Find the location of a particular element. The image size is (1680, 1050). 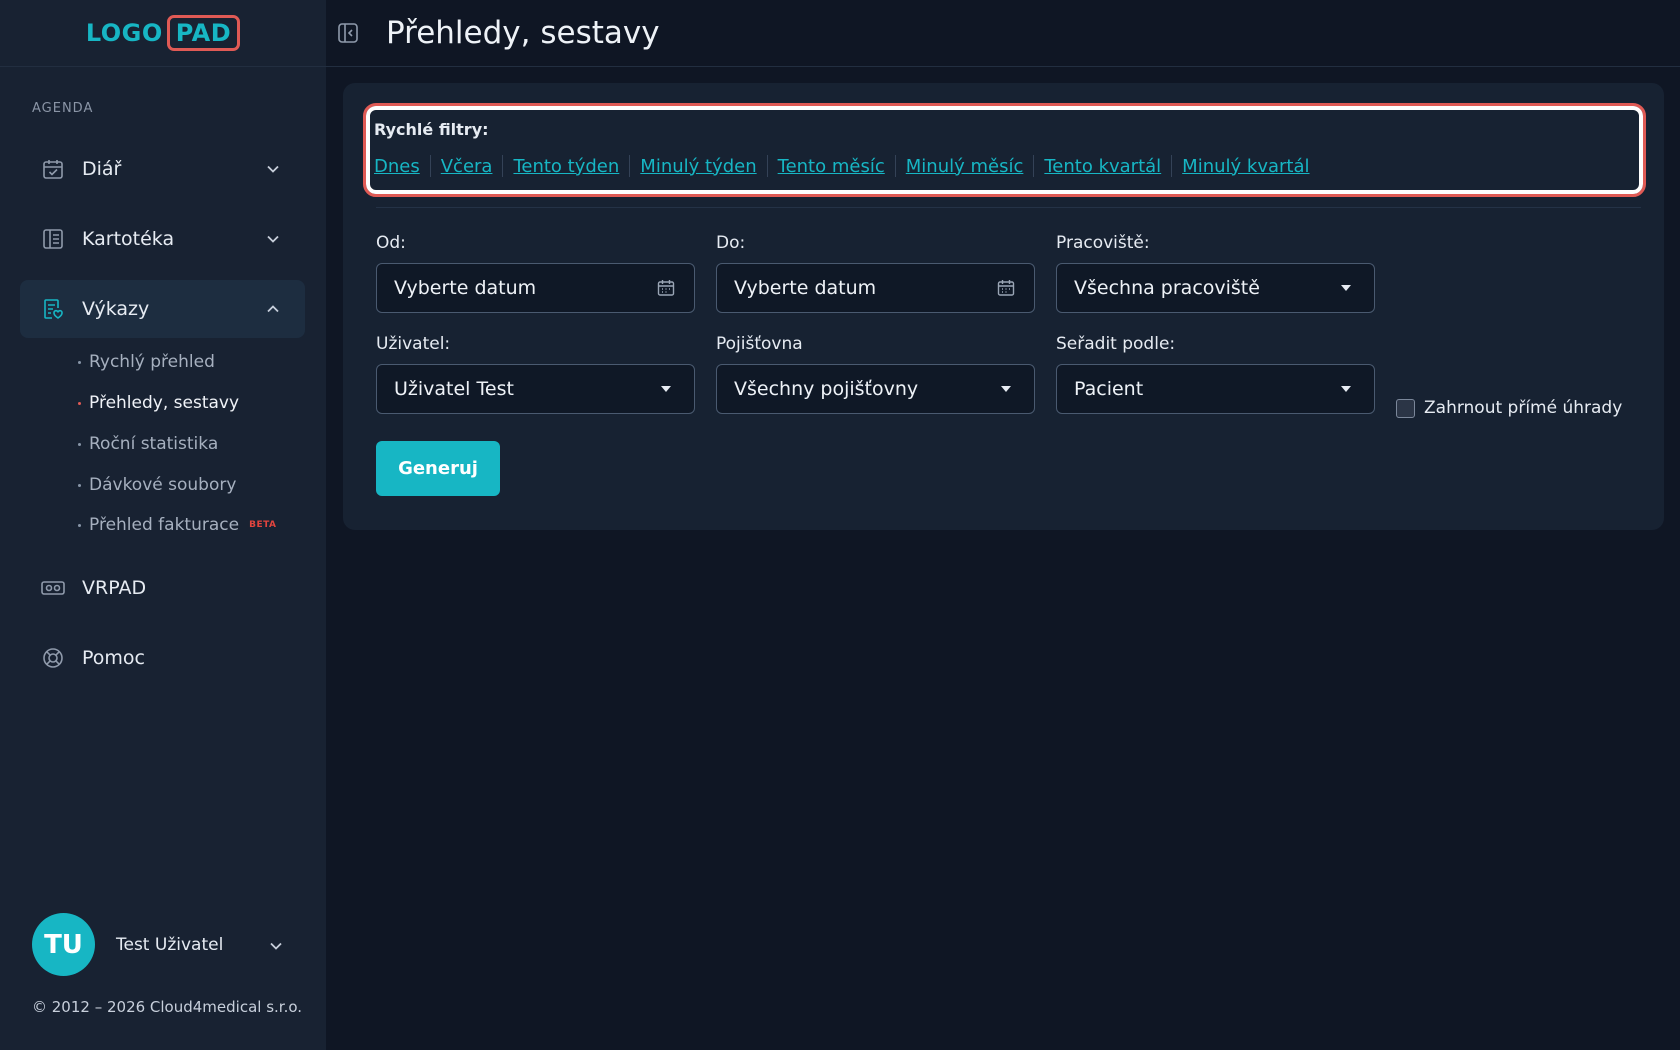

beta-badge: BETA is located at coordinates (263, 525).